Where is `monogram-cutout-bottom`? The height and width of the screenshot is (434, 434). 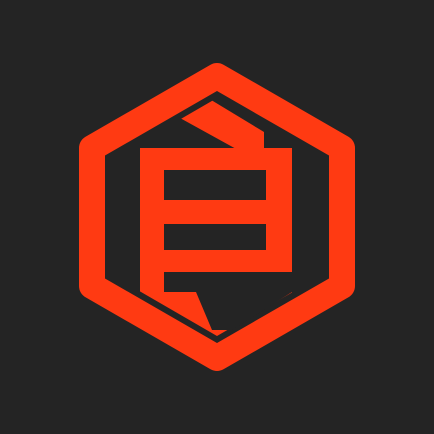 monogram-cutout-bottom is located at coordinates (215, 237).